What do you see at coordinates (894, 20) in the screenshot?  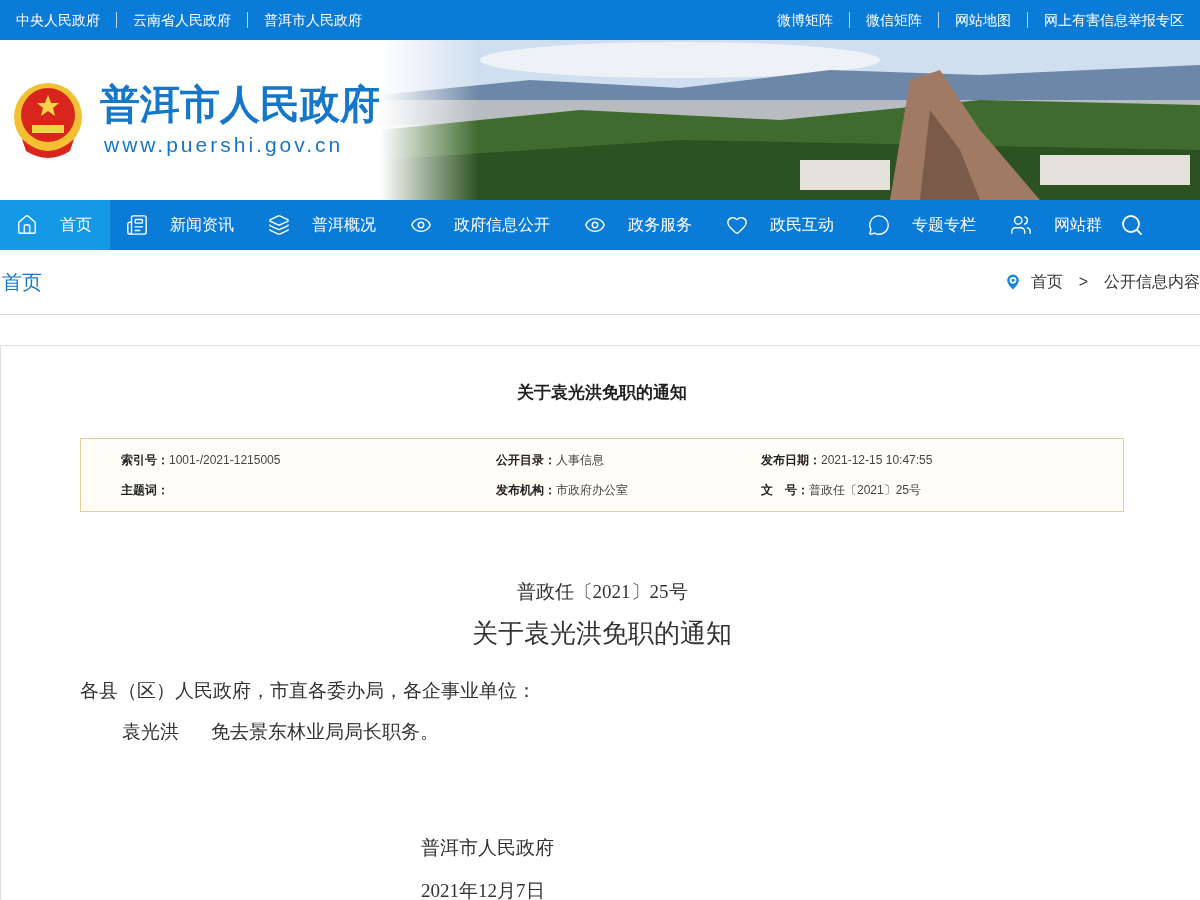 I see `top-link: 微信矩阵` at bounding box center [894, 20].